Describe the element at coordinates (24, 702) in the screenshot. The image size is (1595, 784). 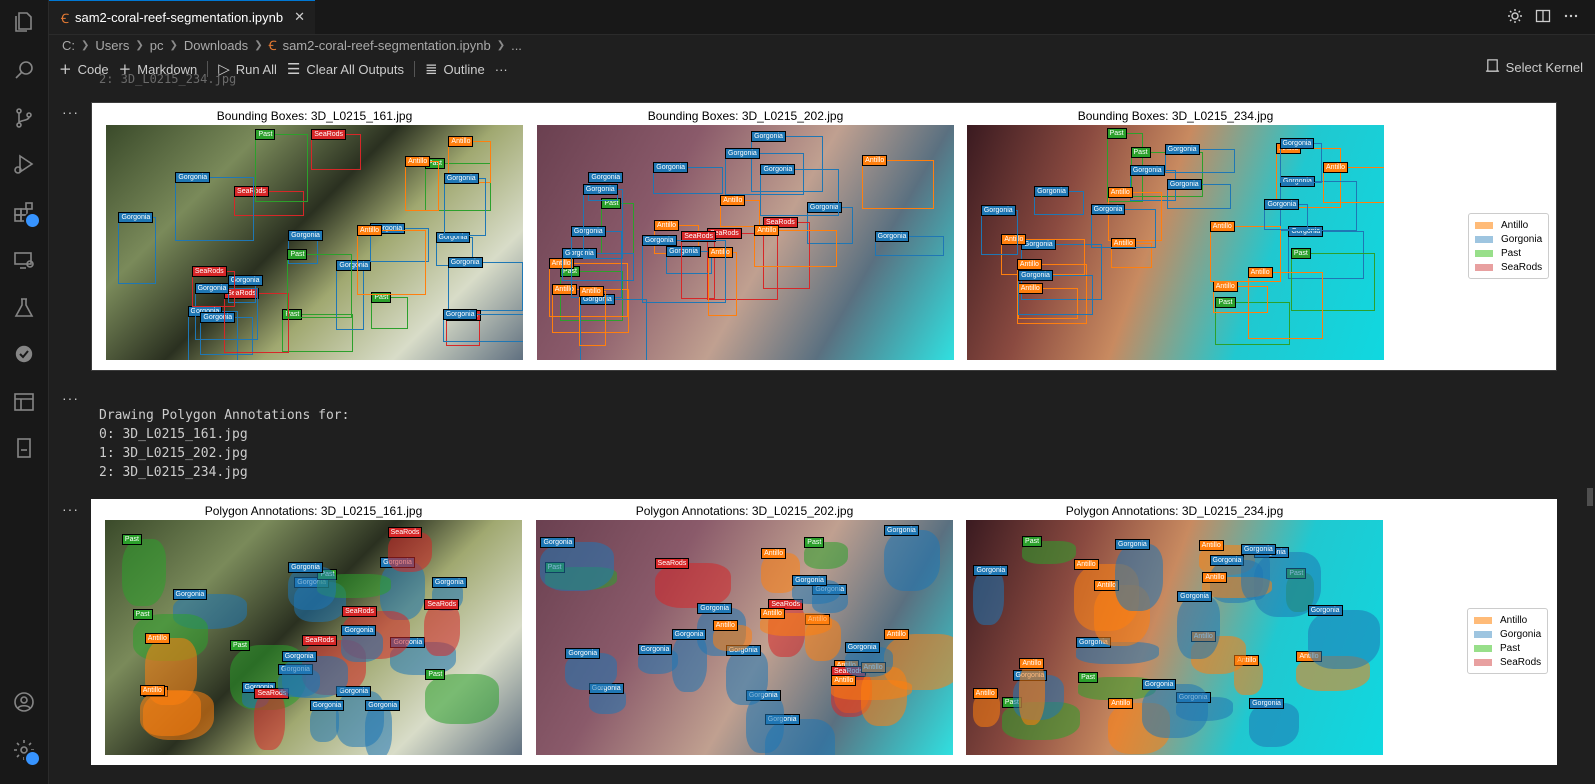
I see `account-icon` at that location.